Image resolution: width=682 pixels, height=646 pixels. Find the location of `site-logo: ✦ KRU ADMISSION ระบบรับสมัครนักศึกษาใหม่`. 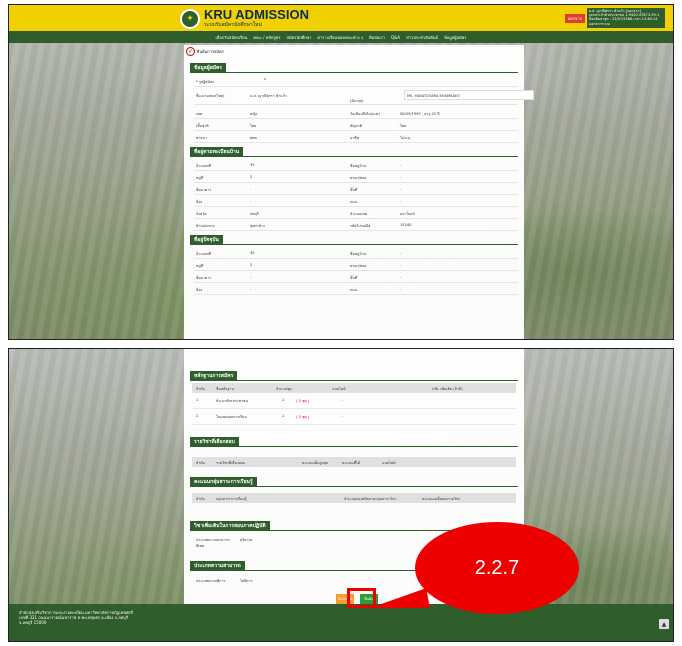

site-logo: ✦ KRU ADMISSION ระบบรับสมัครนักศึกษาใหม่ is located at coordinates (244, 18).